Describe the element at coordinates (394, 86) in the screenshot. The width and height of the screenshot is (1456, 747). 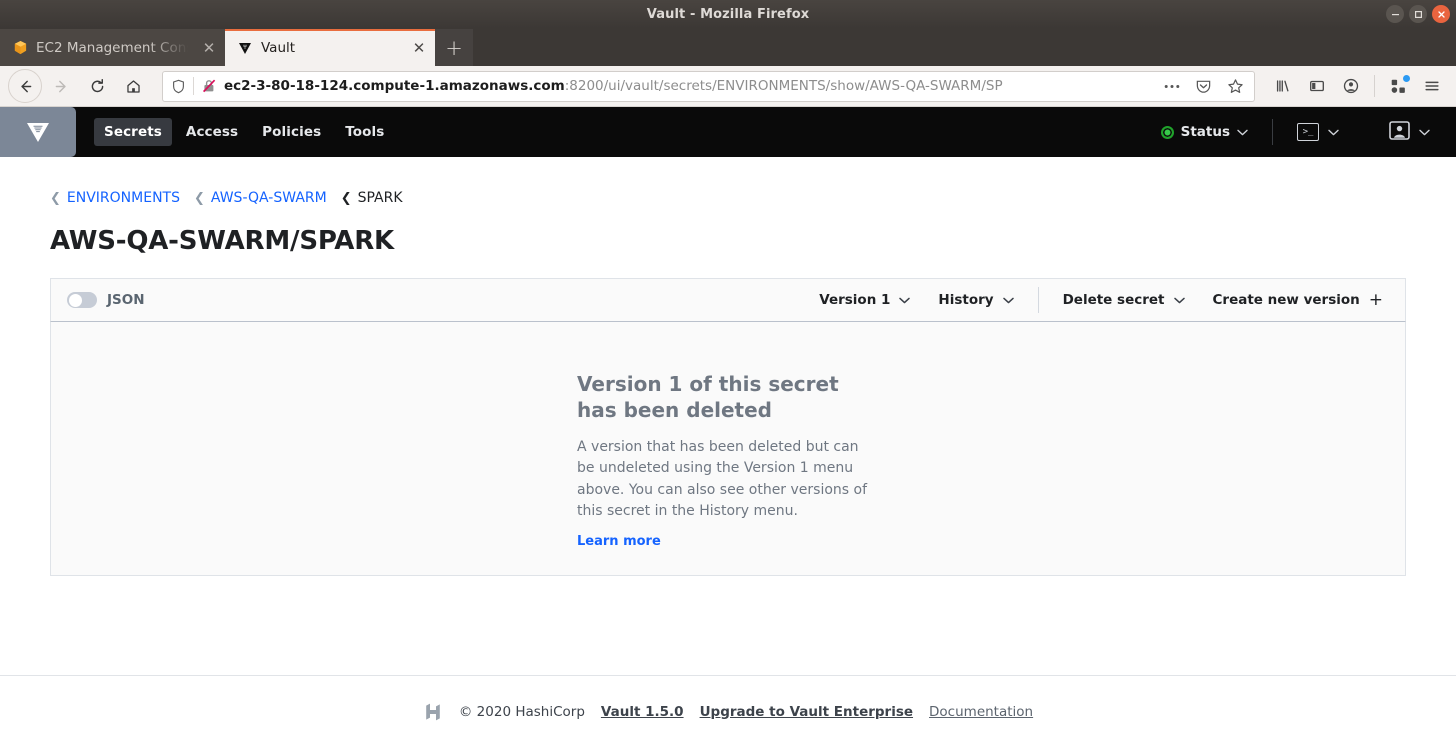
I see `url-host: ec2-3-80-18-124.compute-1.amazonaws.com` at that location.